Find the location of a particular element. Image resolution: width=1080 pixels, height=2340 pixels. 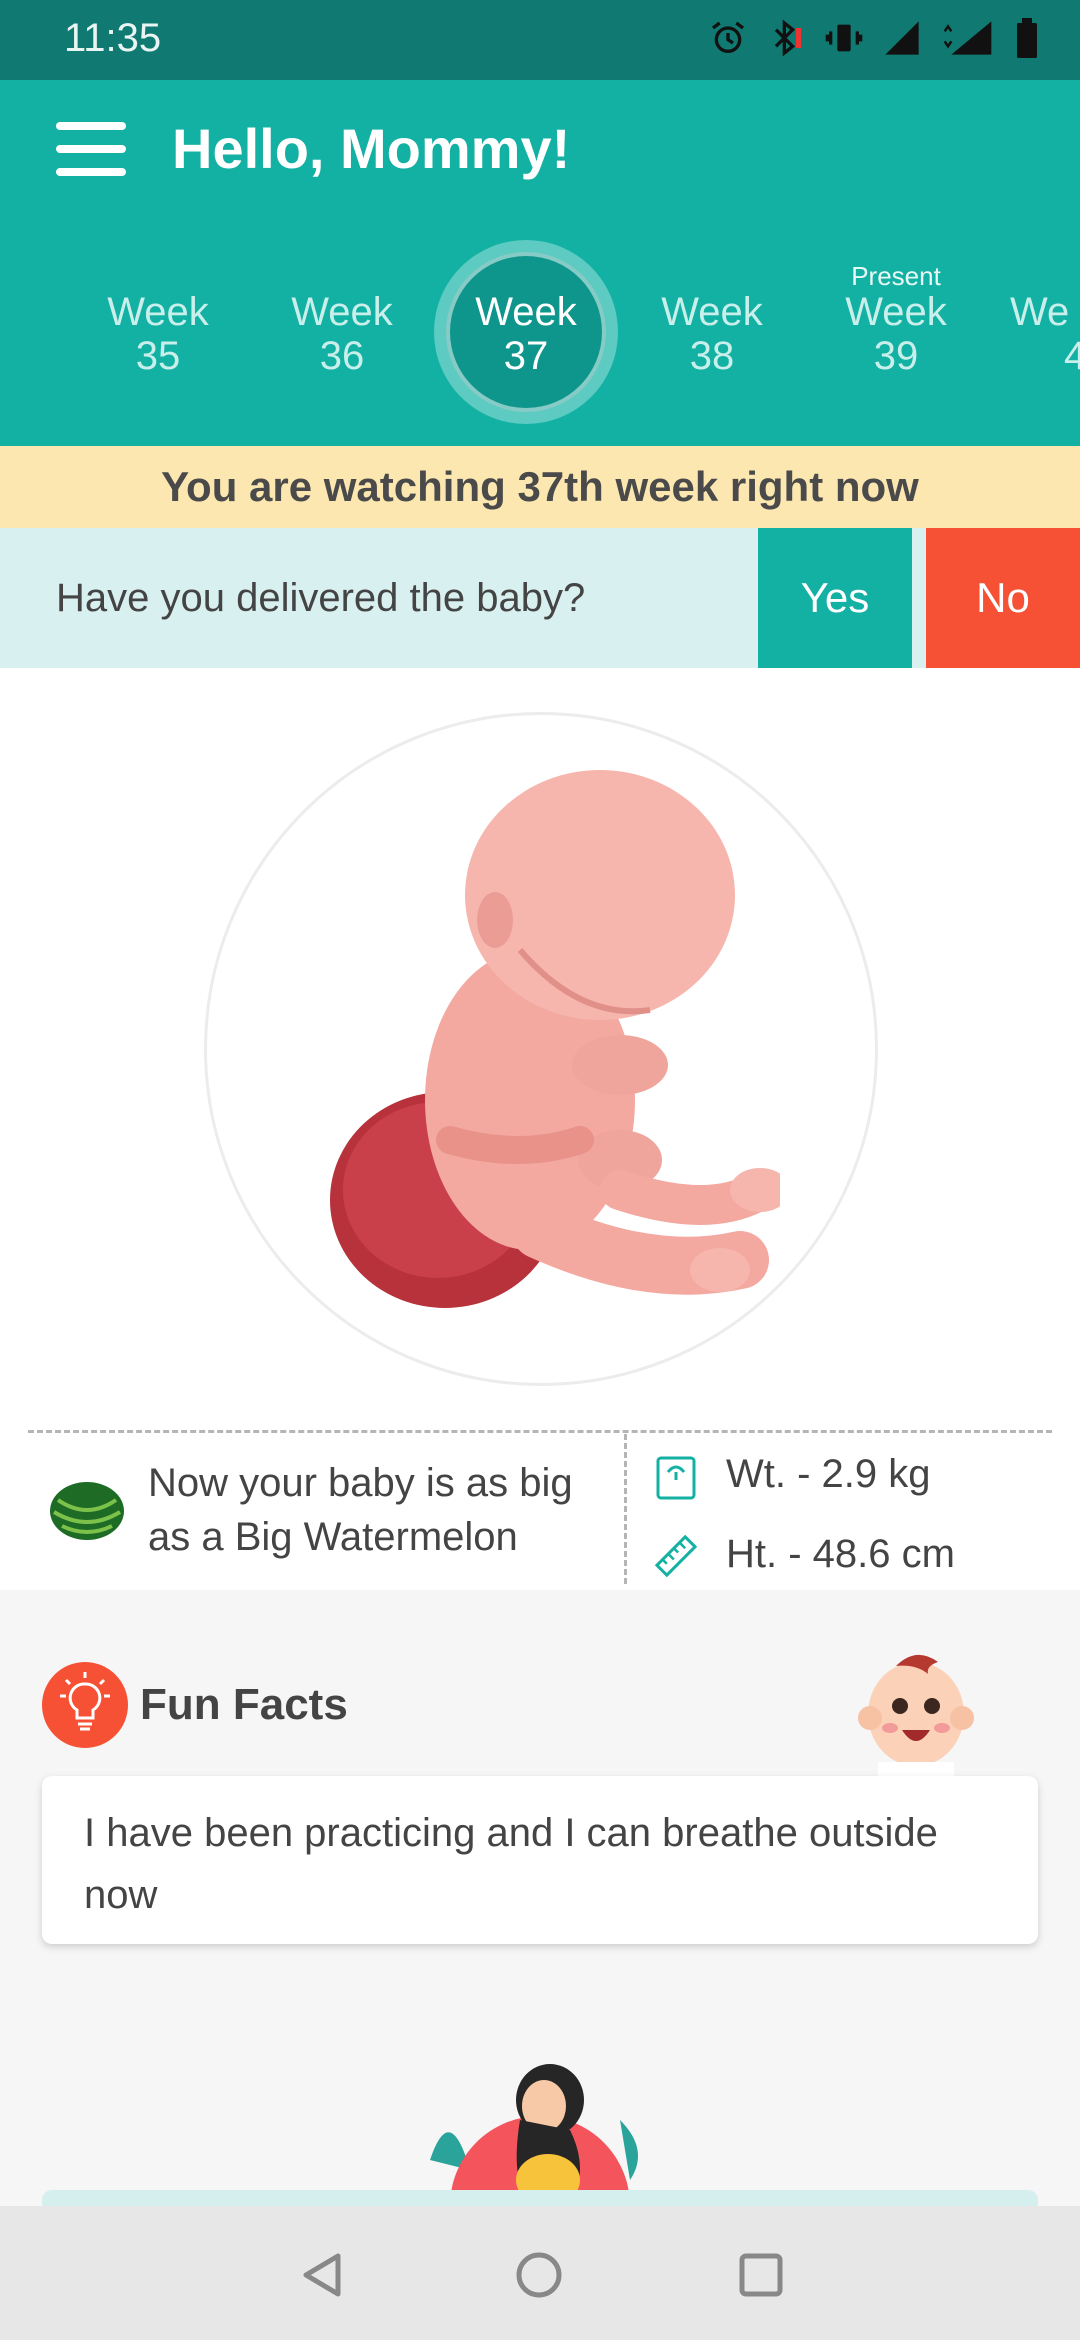

watermelon-icon is located at coordinates (87, 1511).